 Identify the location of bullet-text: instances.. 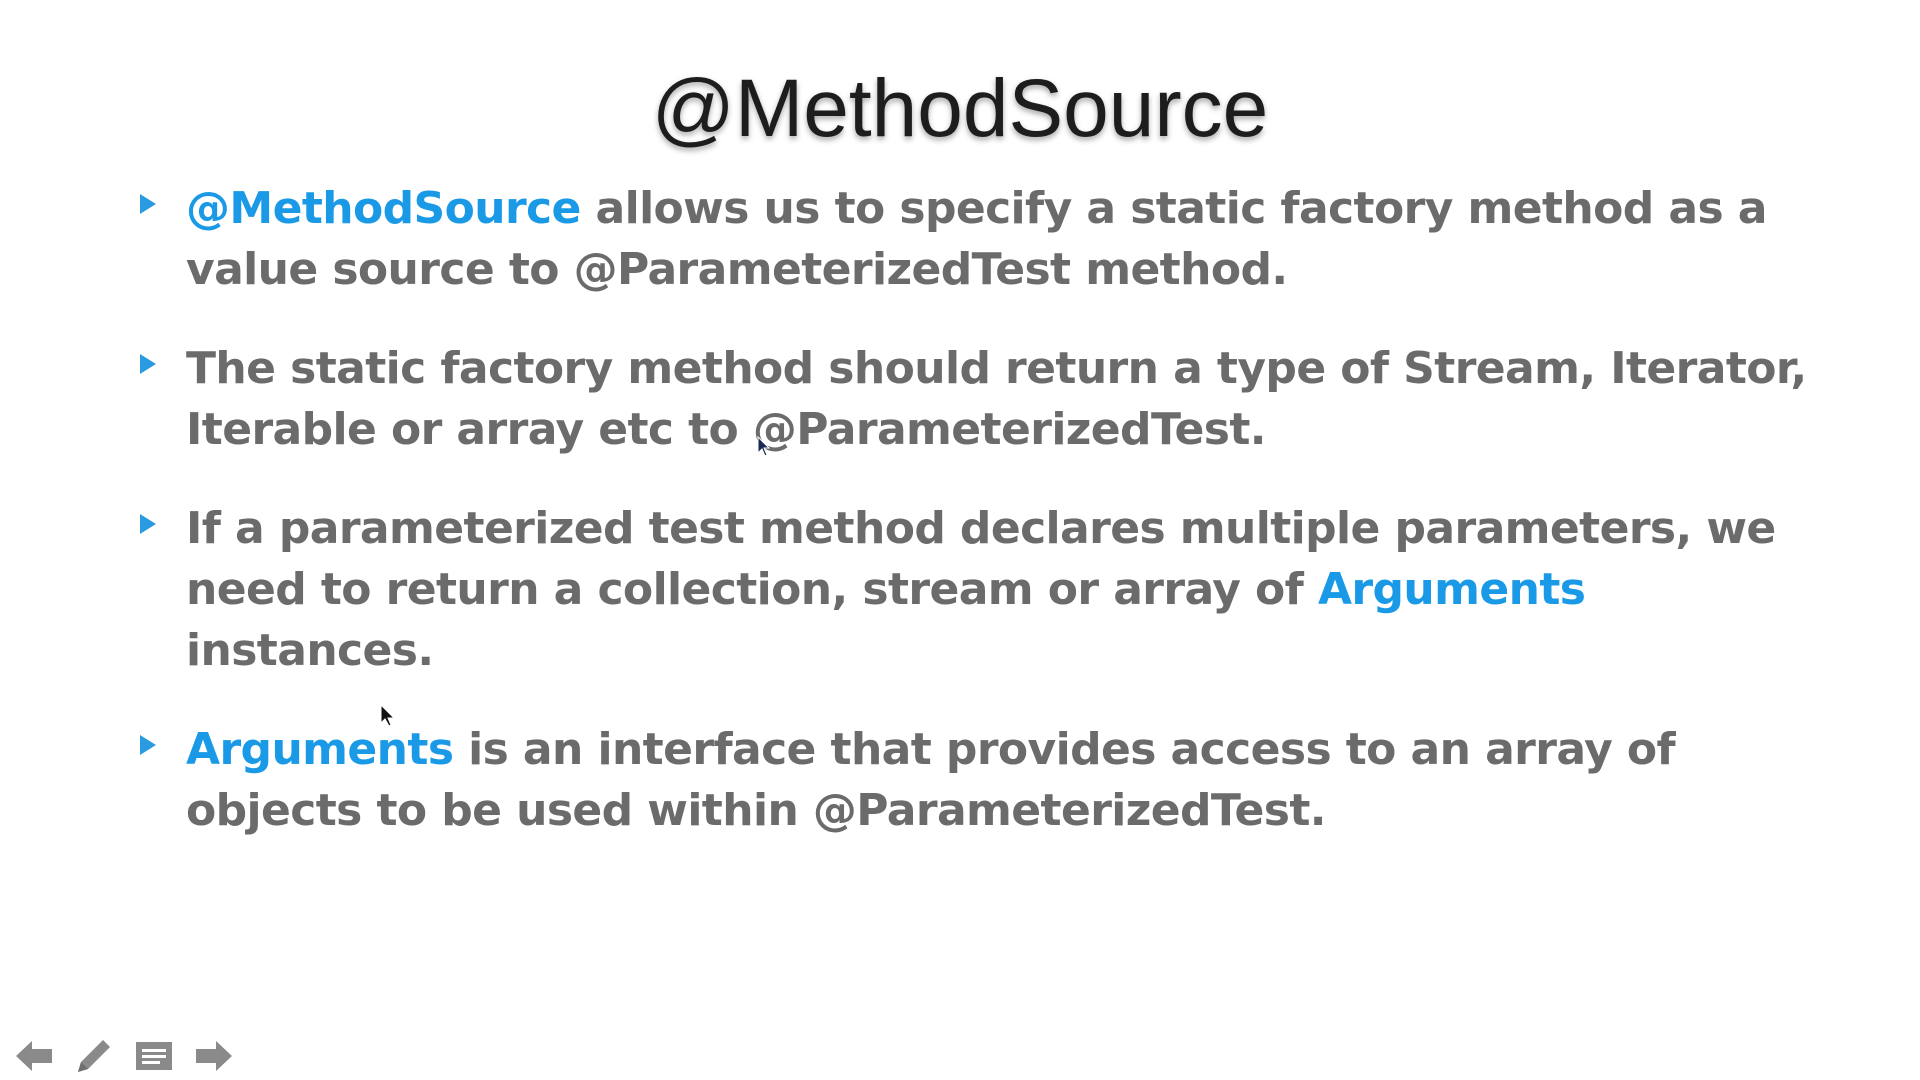
(310, 650).